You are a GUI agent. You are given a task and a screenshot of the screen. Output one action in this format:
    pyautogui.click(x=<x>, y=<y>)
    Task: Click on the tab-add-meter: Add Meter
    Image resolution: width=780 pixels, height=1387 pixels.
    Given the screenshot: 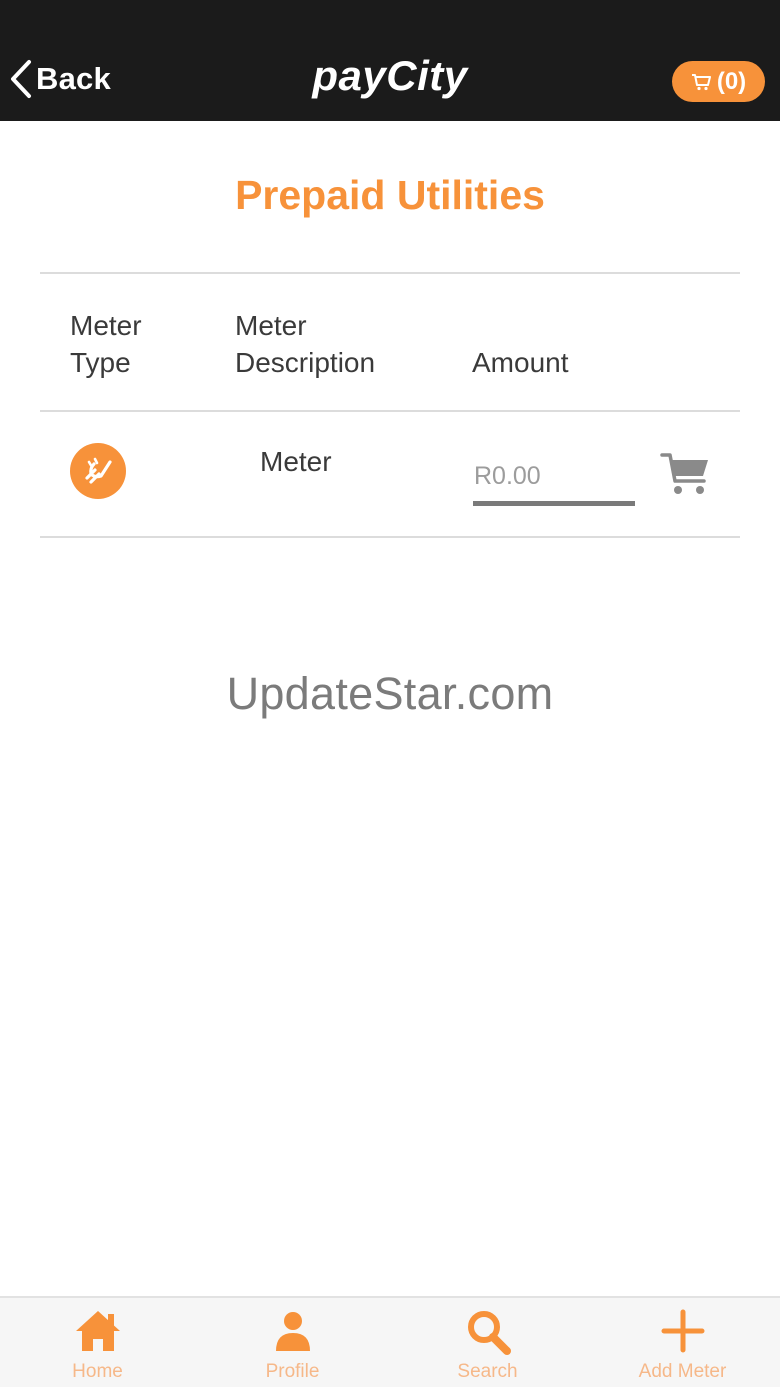 What is the action you would take?
    pyautogui.click(x=682, y=1342)
    